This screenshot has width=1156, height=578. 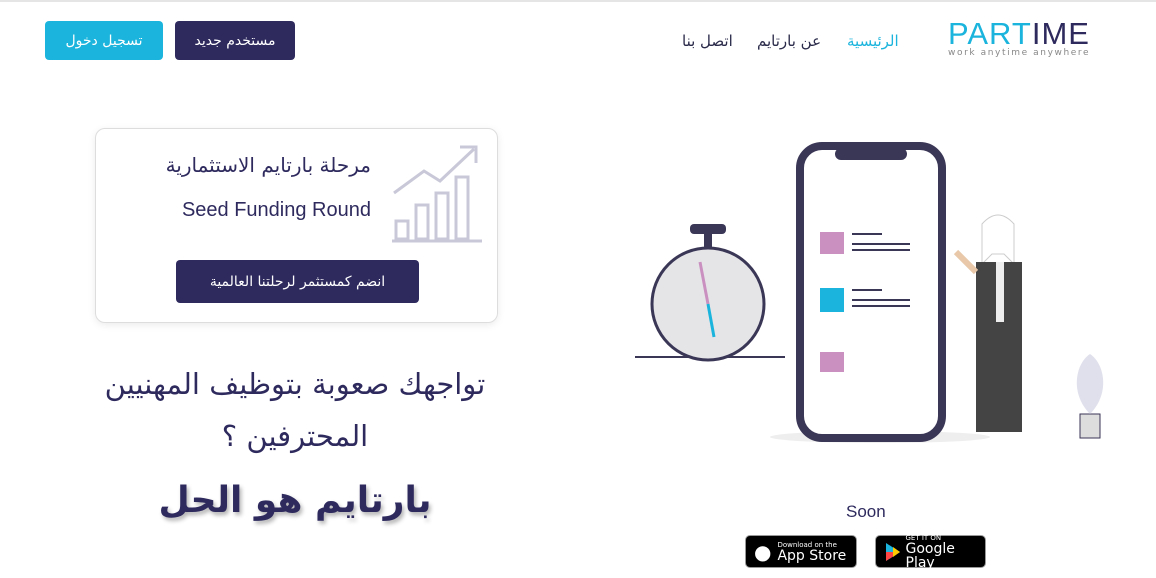 What do you see at coordinates (268, 165) in the screenshot?
I see `card-title: مرحلة بارتايم الاستثمارية` at bounding box center [268, 165].